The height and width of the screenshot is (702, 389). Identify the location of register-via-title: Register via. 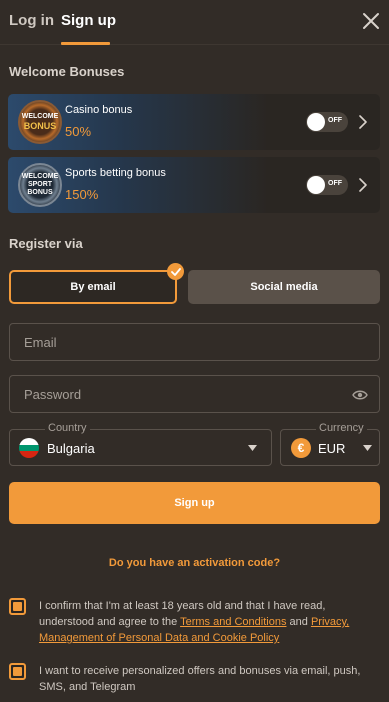
(46, 243).